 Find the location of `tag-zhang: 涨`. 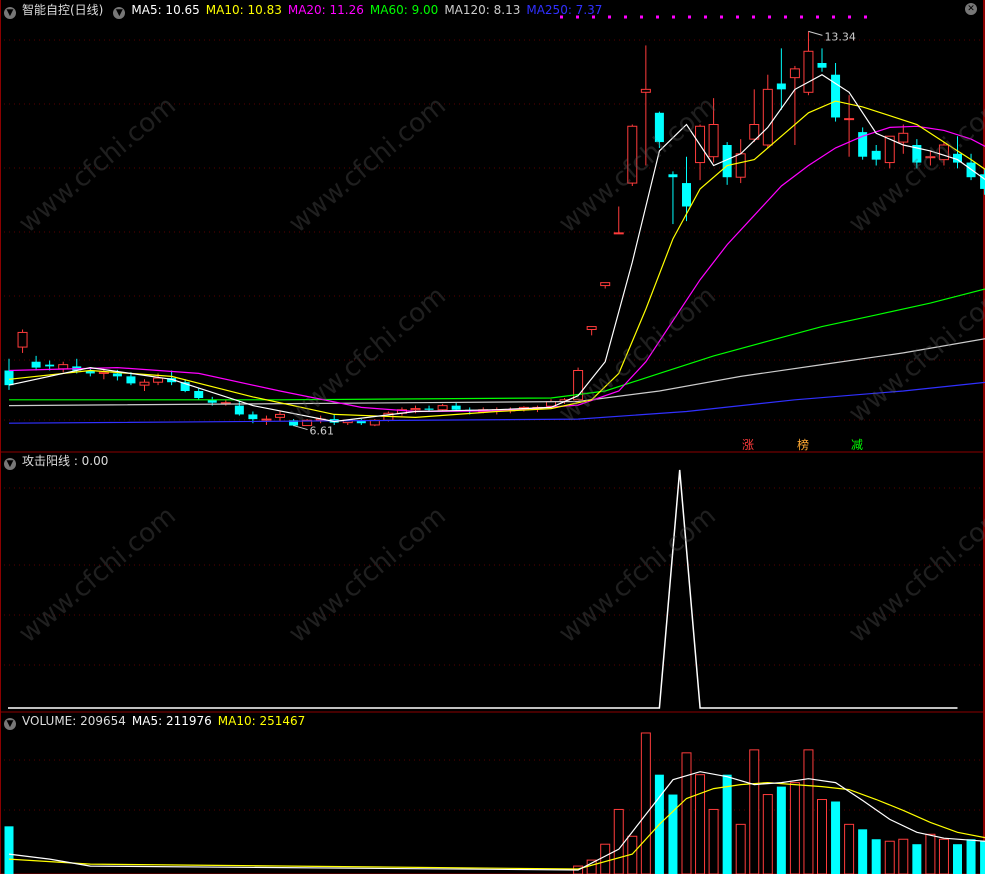

tag-zhang: 涨 is located at coordinates (748, 445).